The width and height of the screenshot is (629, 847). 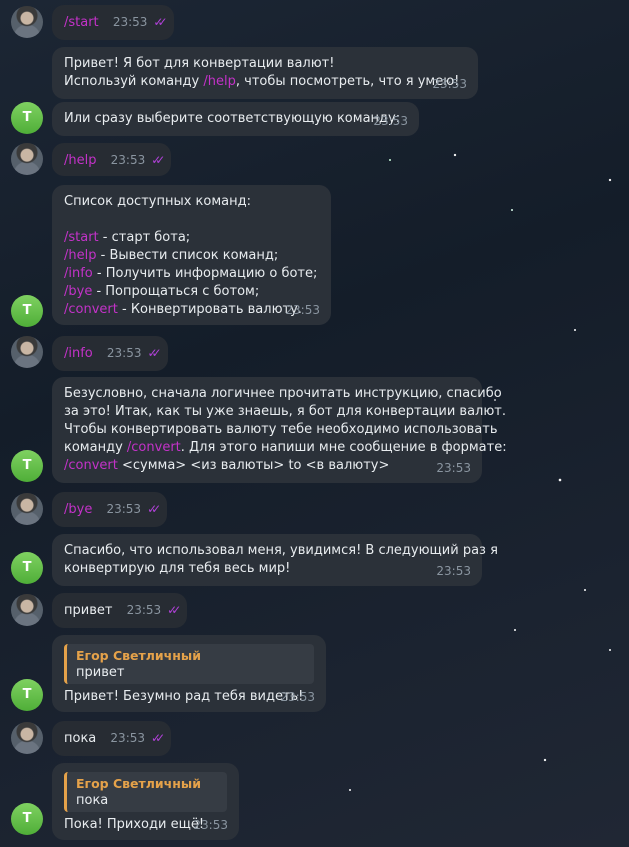 What do you see at coordinates (144, 237) in the screenshot?
I see `message-text: - старт бота;` at bounding box center [144, 237].